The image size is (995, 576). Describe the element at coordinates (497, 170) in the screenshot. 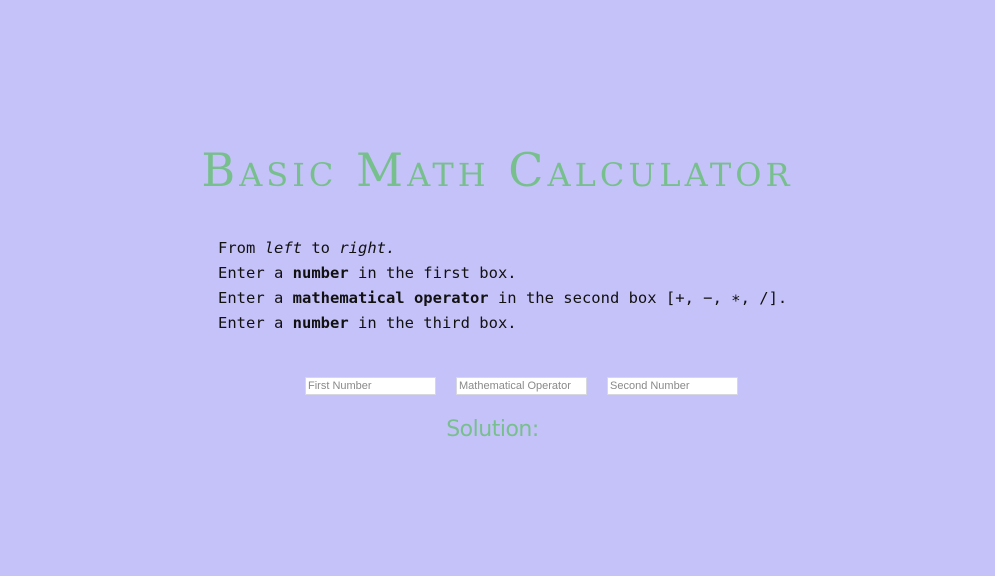

I see `page-title: Basic Math Calculator` at that location.